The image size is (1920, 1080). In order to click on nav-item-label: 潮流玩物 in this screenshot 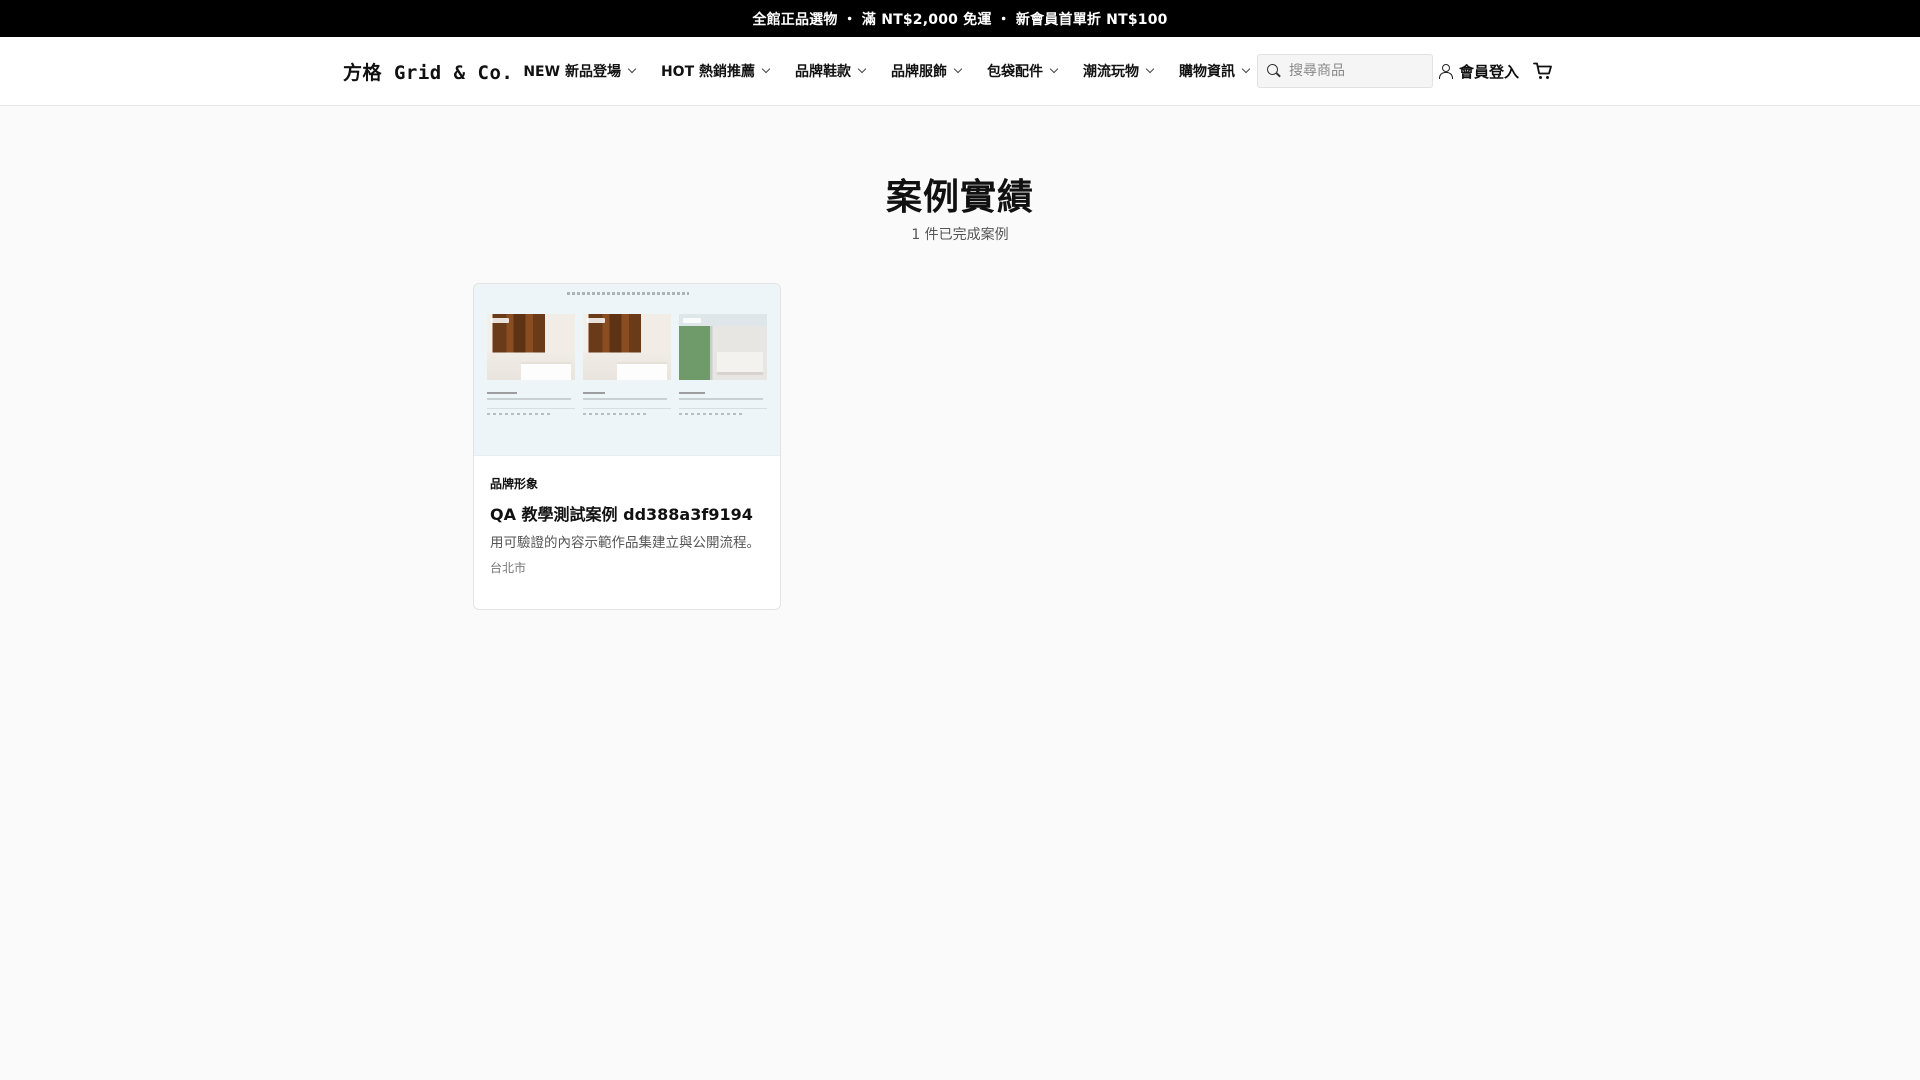, I will do `click(1111, 72)`.